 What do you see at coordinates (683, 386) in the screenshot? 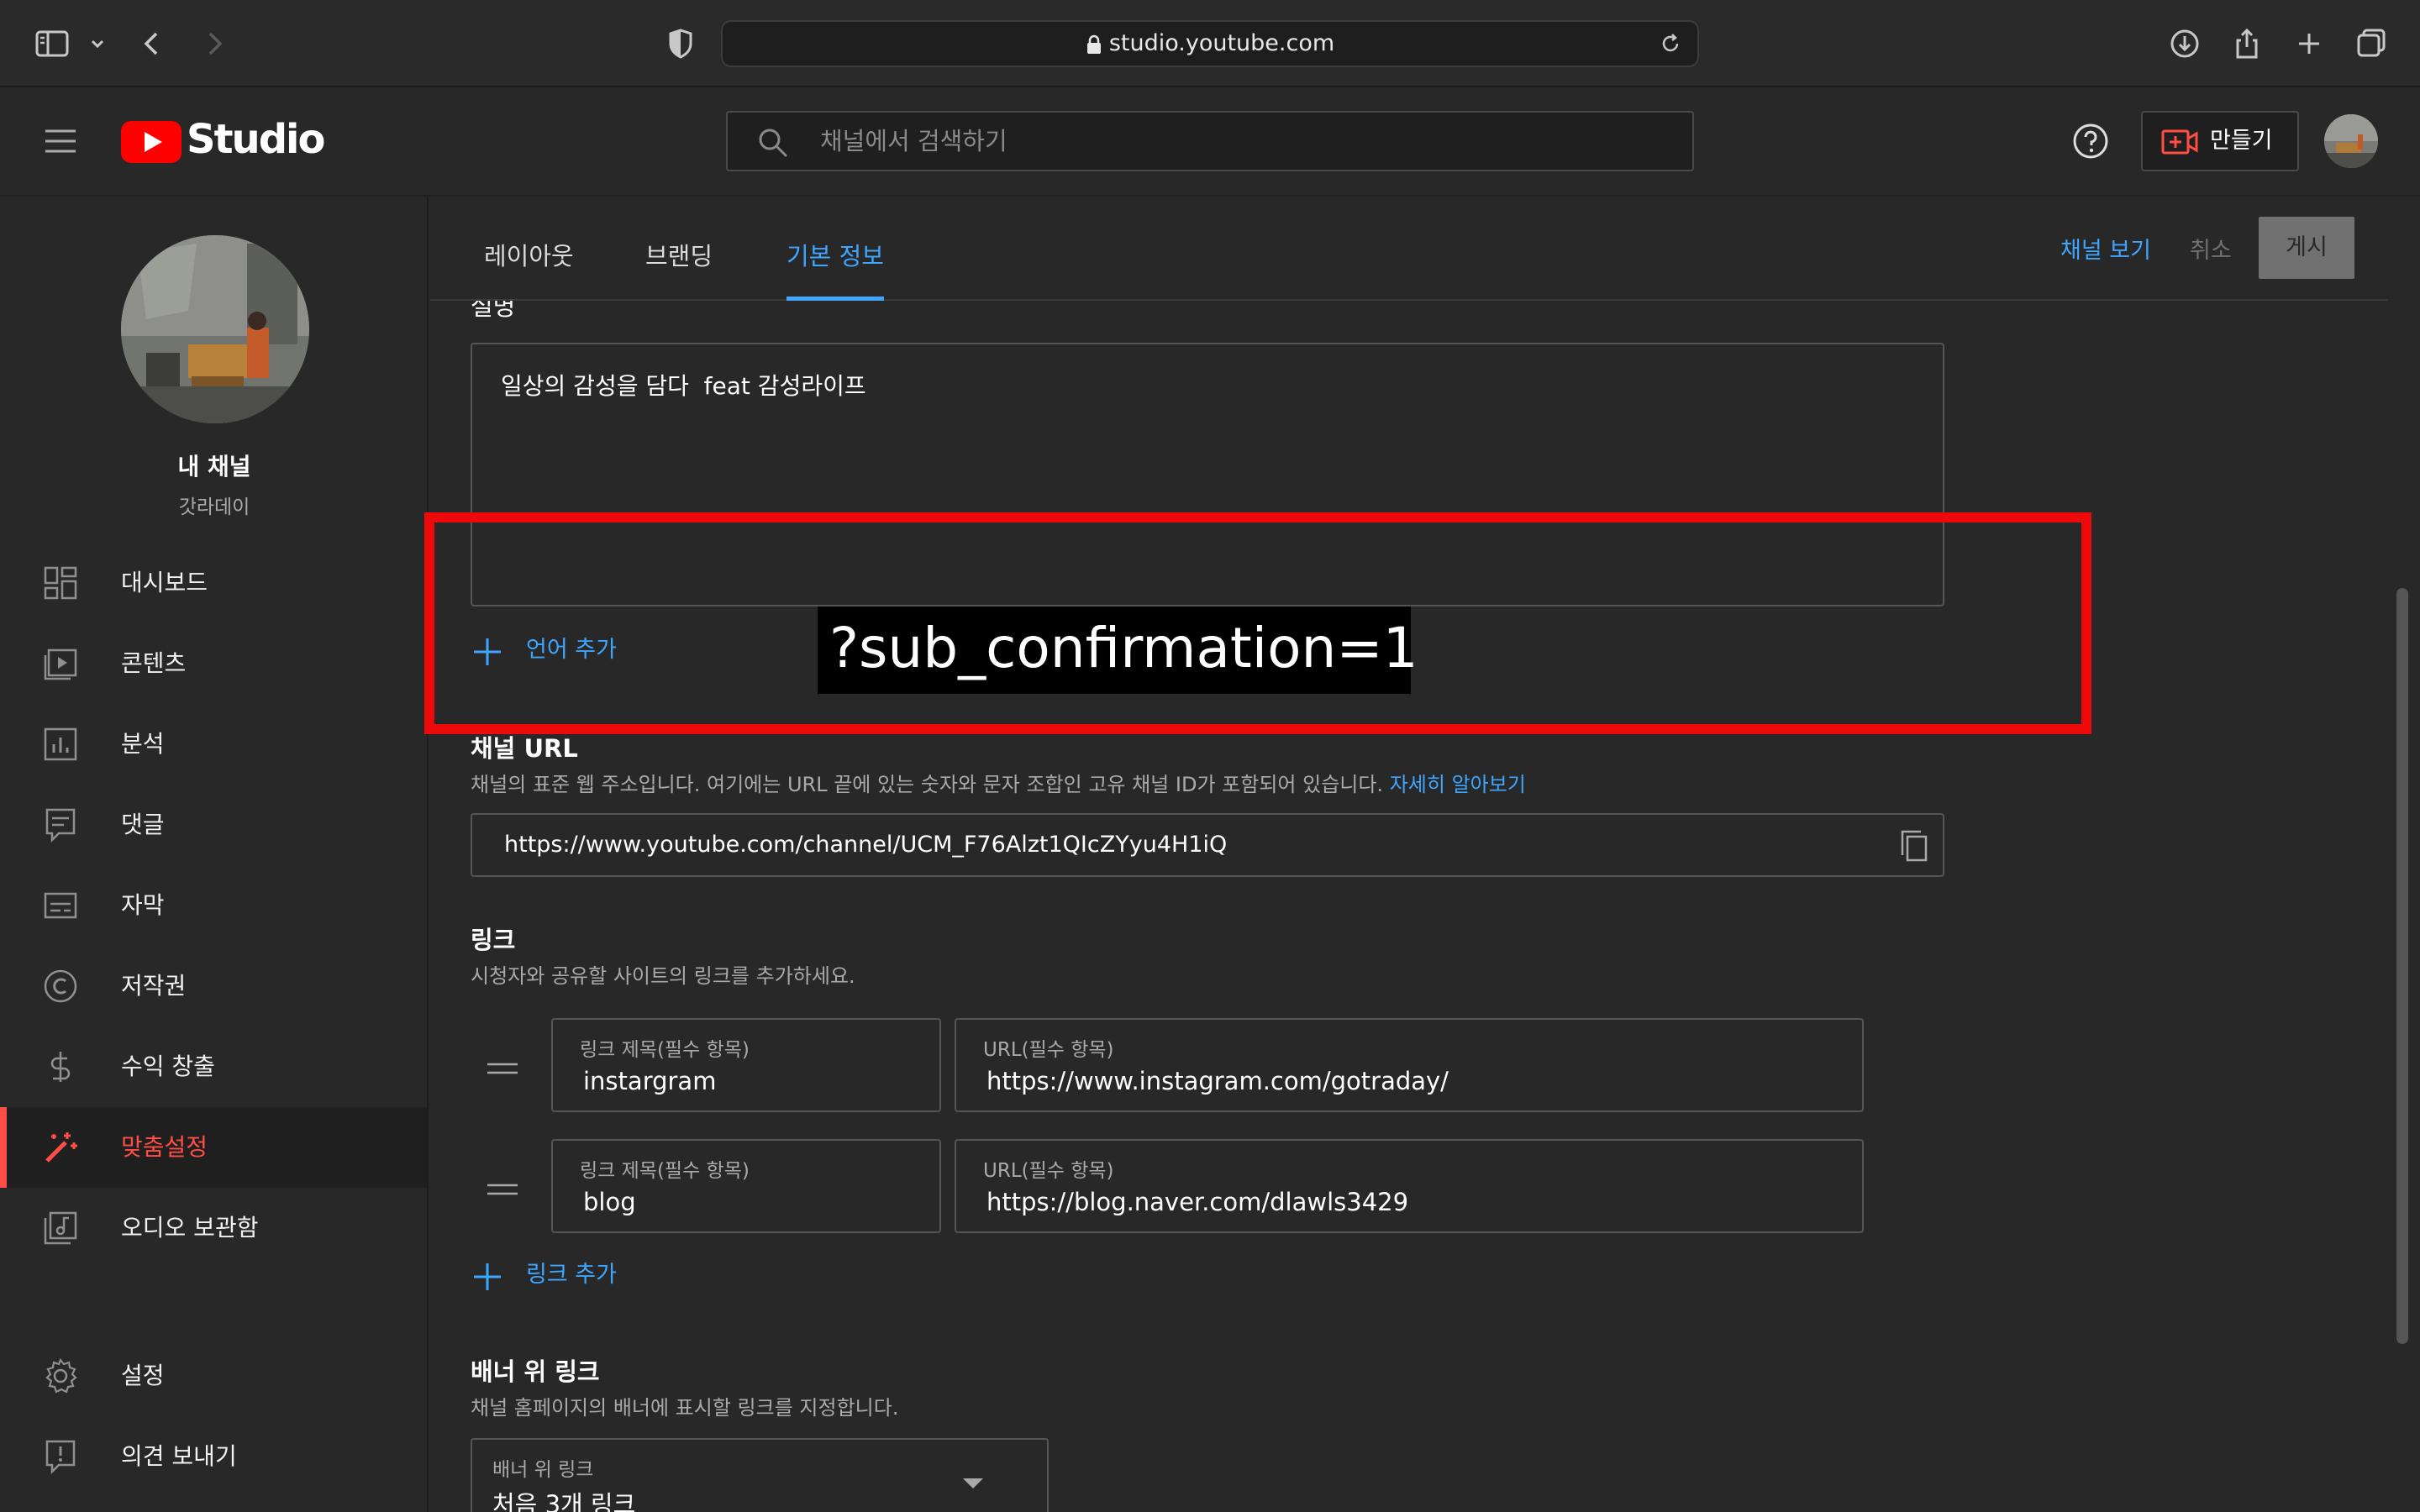
I see `description-text: 일상의 감성을 담다 feat 감성라이프` at bounding box center [683, 386].